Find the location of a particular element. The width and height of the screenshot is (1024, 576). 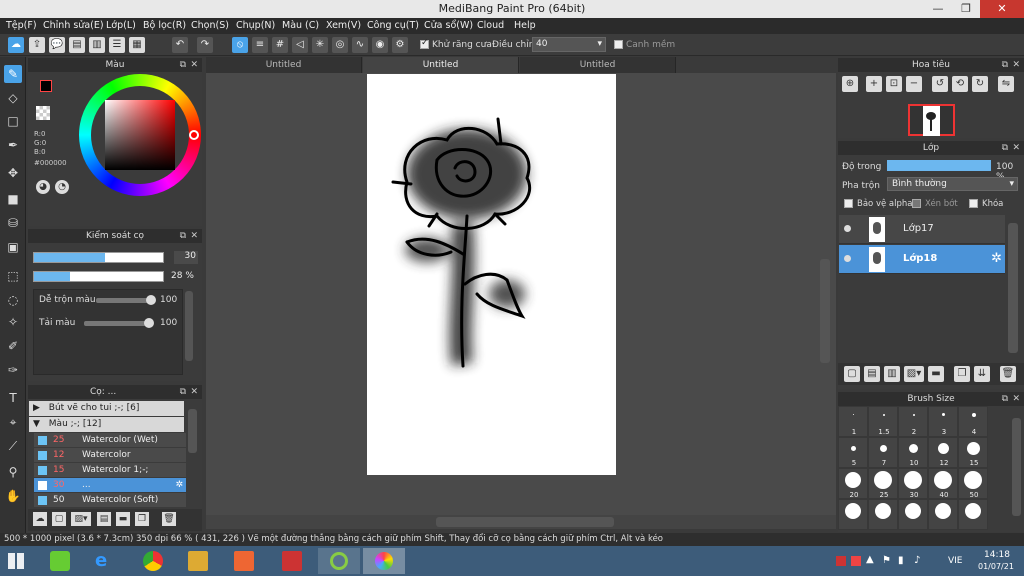

redo-icon: ↷ is located at coordinates (205, 45).